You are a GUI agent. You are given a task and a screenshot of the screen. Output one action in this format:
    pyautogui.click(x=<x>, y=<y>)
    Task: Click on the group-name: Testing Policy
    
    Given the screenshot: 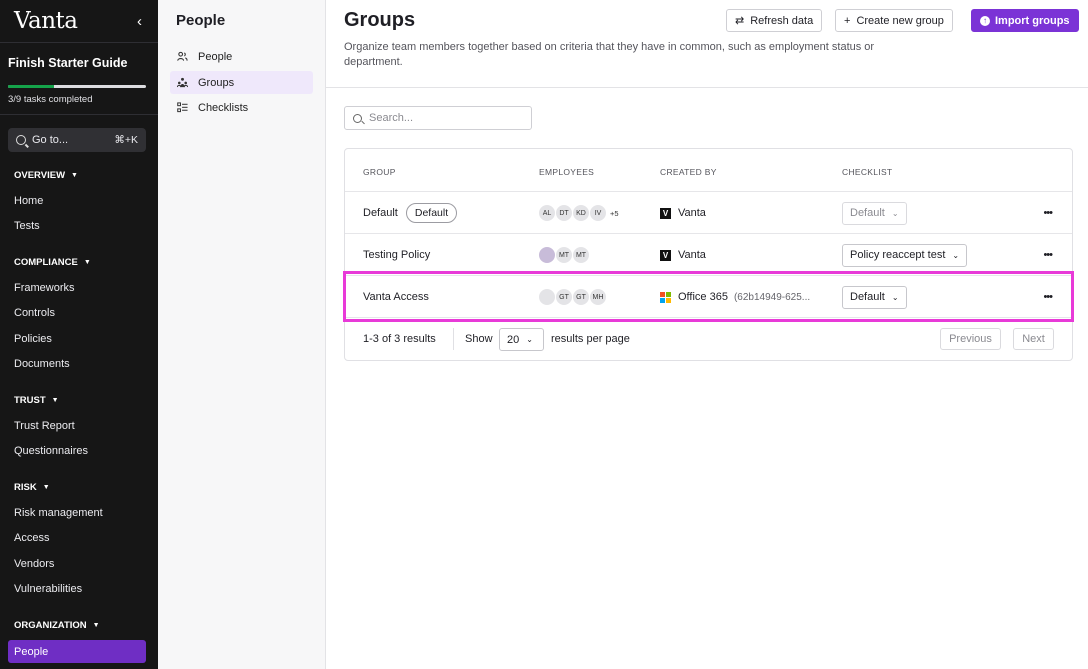 What is the action you would take?
    pyautogui.click(x=396, y=255)
    